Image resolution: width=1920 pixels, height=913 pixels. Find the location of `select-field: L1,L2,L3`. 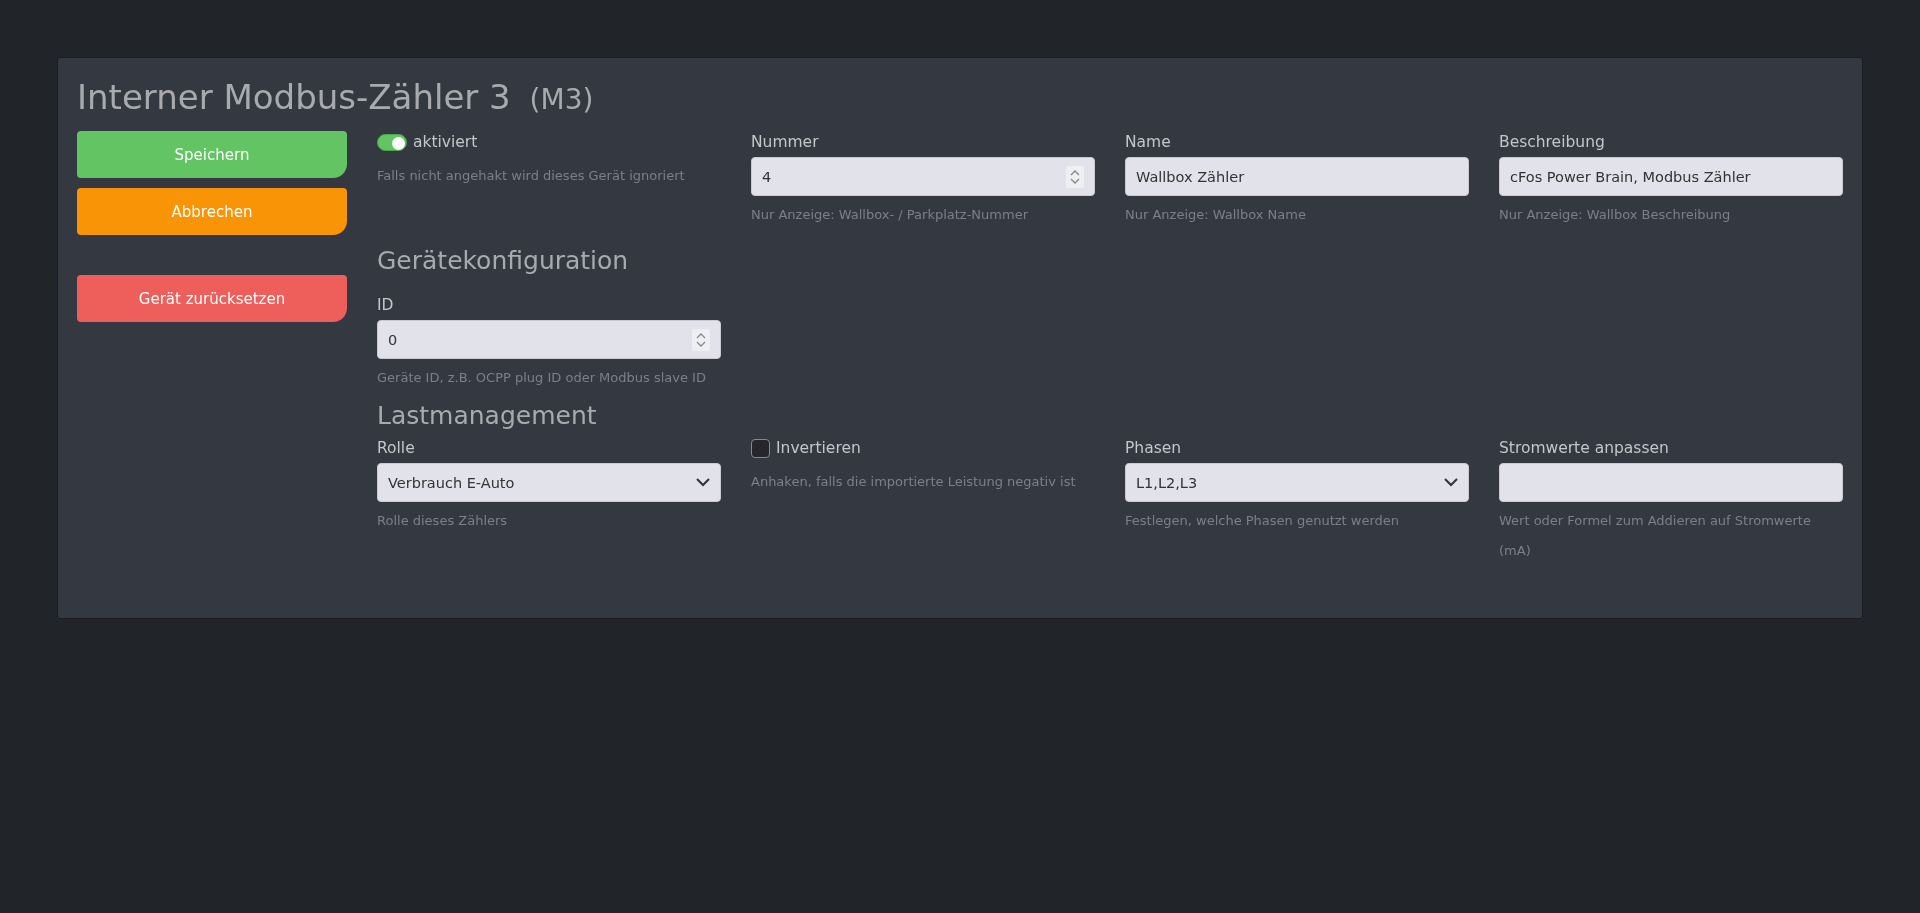

select-field: L1,L2,L3 is located at coordinates (1297, 482).